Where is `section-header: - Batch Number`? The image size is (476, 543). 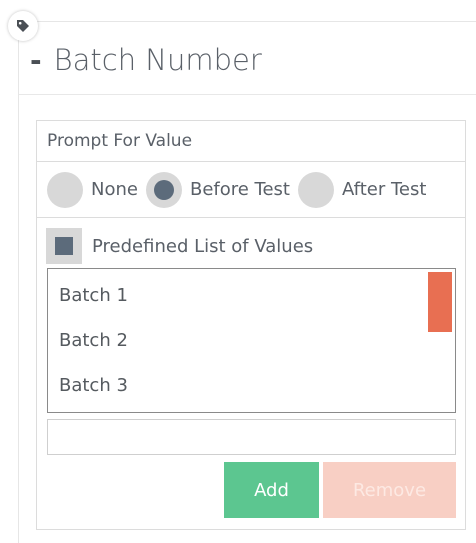 section-header: - Batch Number is located at coordinates (146, 60).